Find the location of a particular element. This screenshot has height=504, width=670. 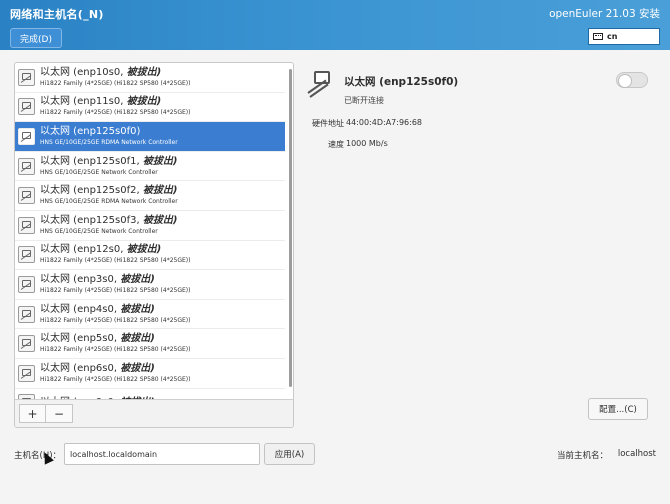

device-list-scrollbar is located at coordinates (289, 230).